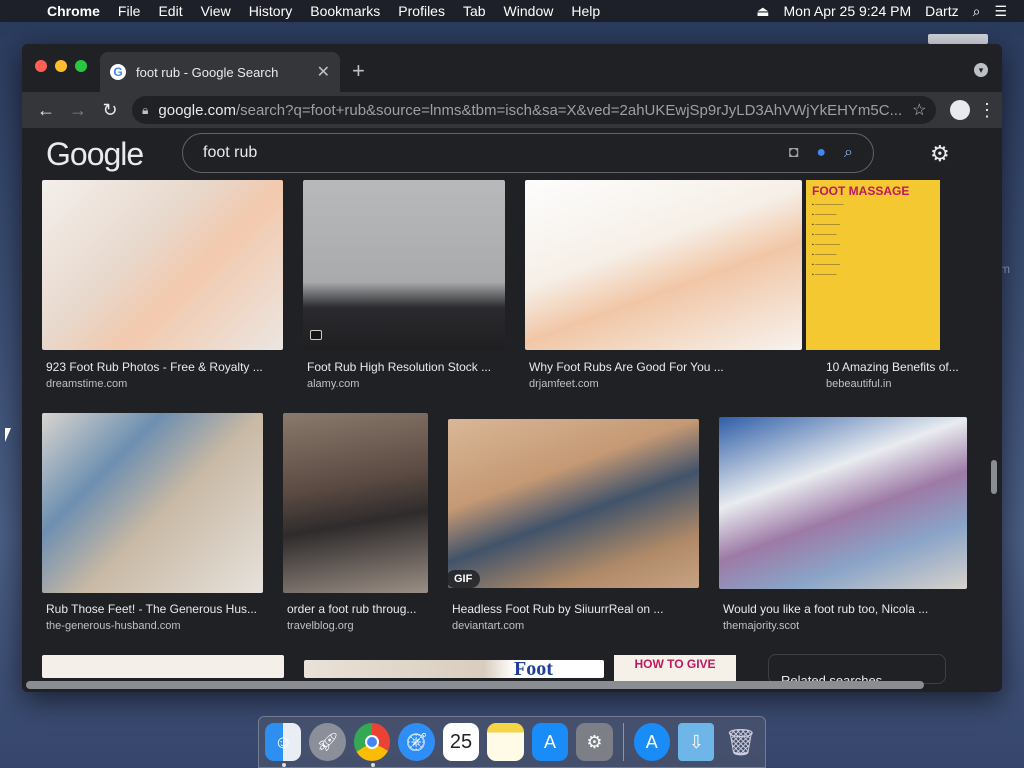 Image resolution: width=1024 pixels, height=768 pixels. Describe the element at coordinates (320, 626) in the screenshot. I see `result-site-6: travelblog.org` at that location.